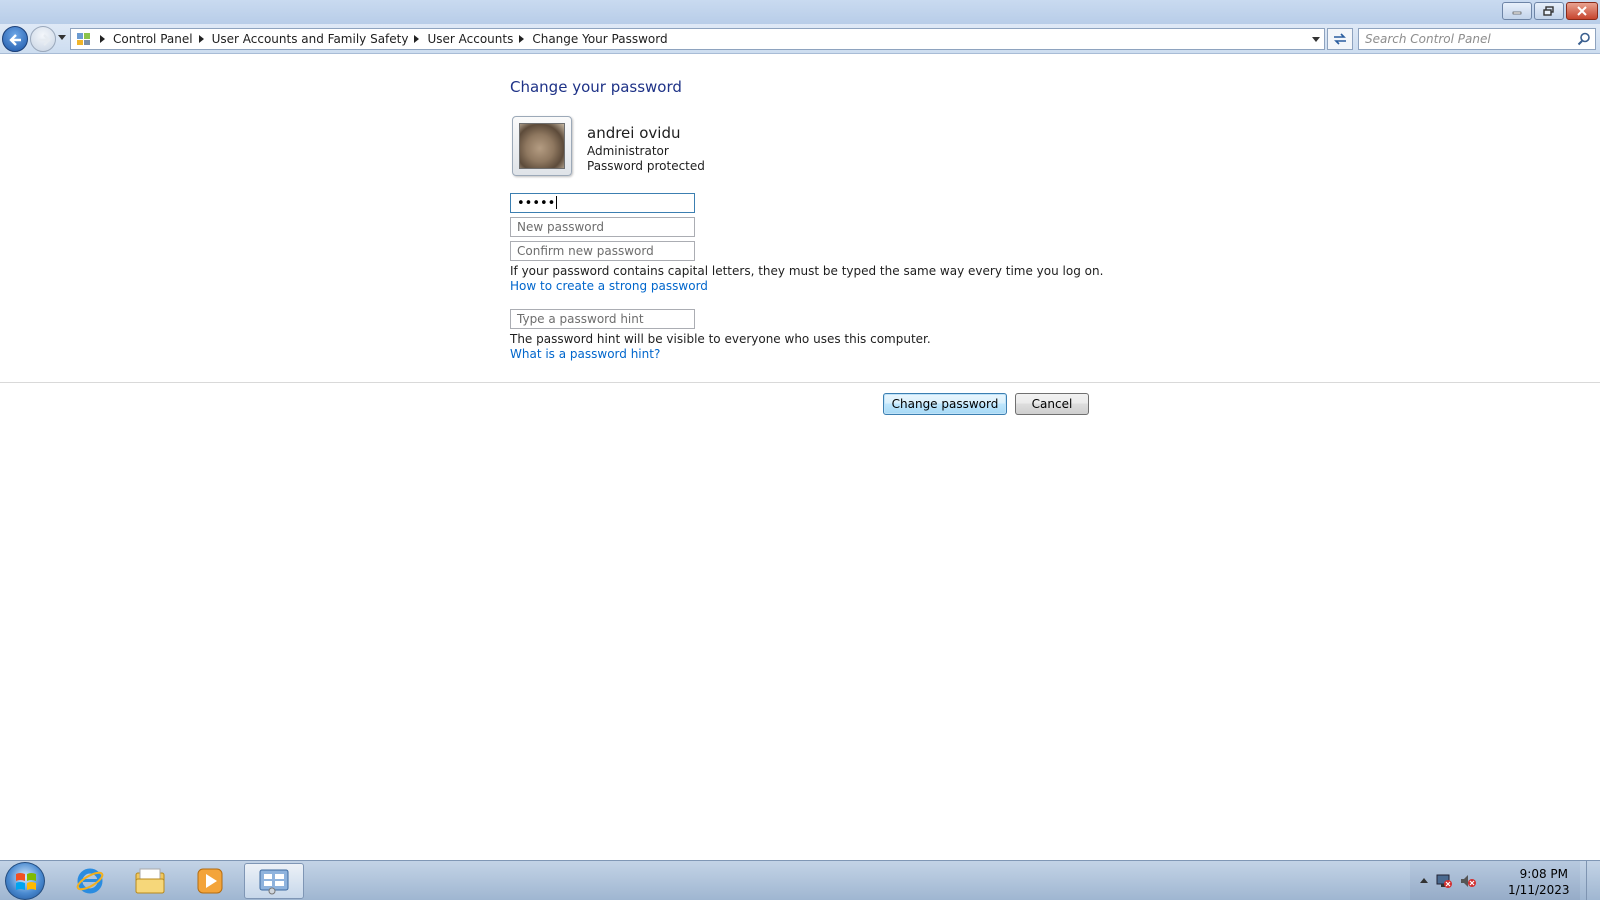  I want to click on control-panel-location-icon, so click(84, 39).